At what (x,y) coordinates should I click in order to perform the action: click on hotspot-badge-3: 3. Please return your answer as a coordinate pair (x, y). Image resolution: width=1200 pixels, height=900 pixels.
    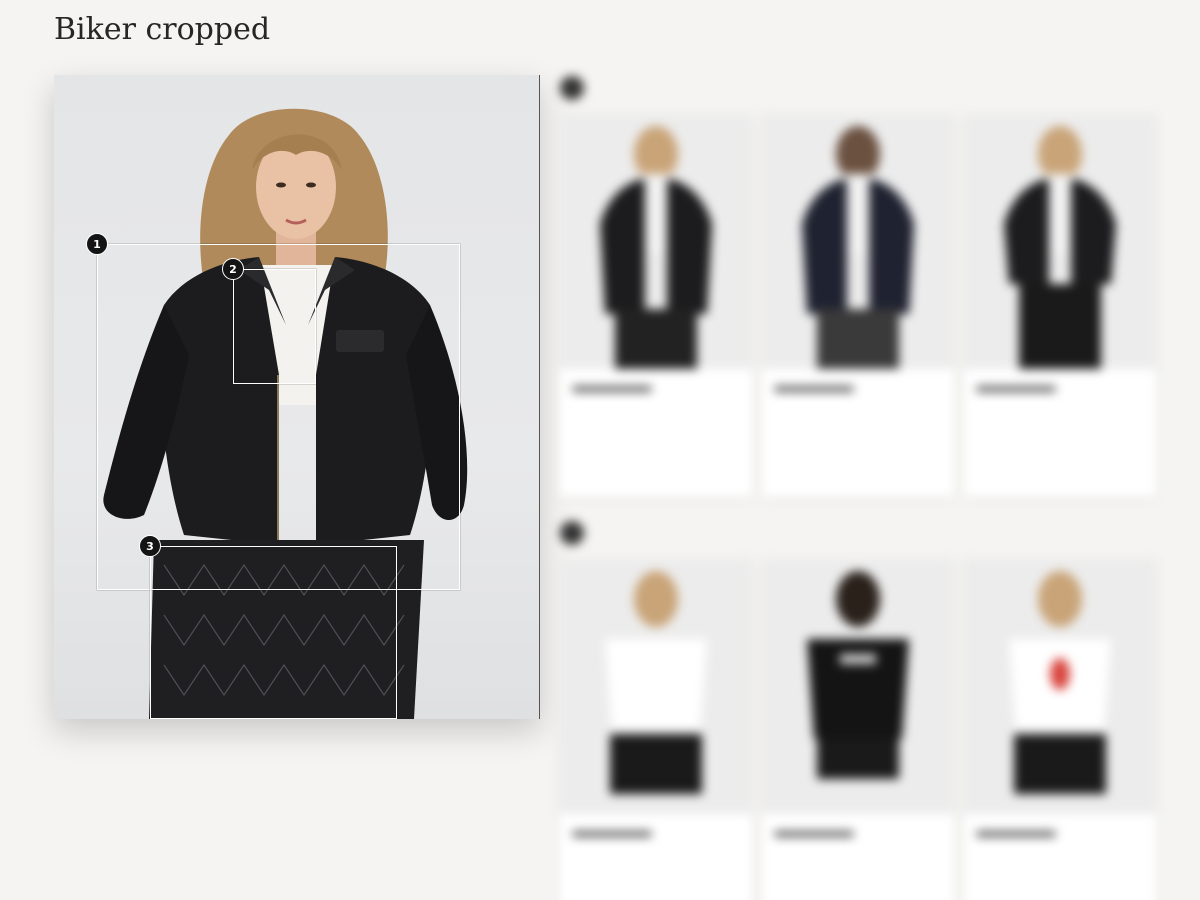
    Looking at the image, I should click on (150, 546).